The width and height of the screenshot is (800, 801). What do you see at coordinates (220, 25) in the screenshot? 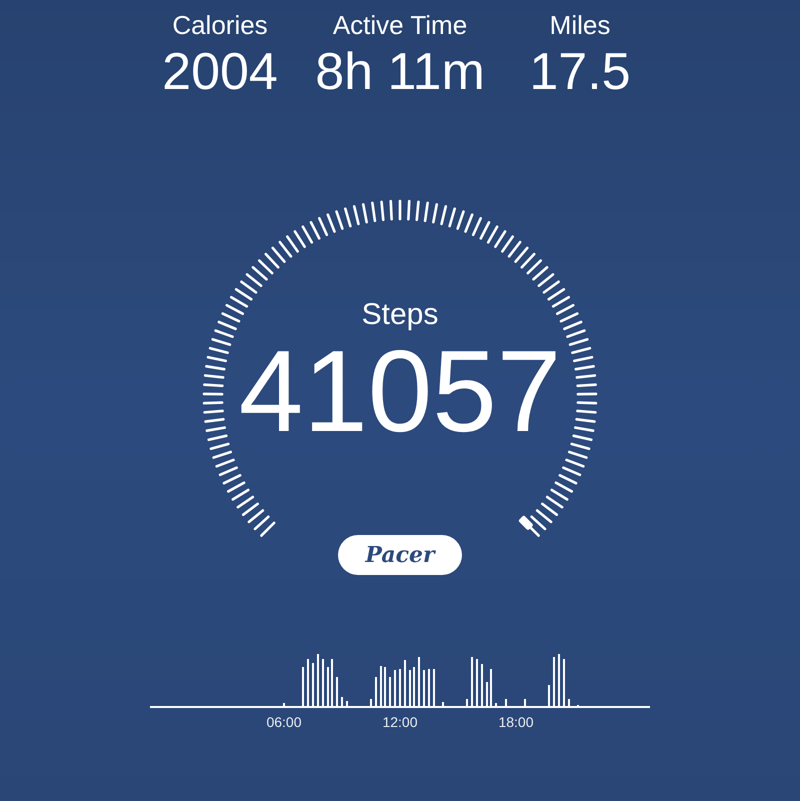
I see `stat-label: Calories` at bounding box center [220, 25].